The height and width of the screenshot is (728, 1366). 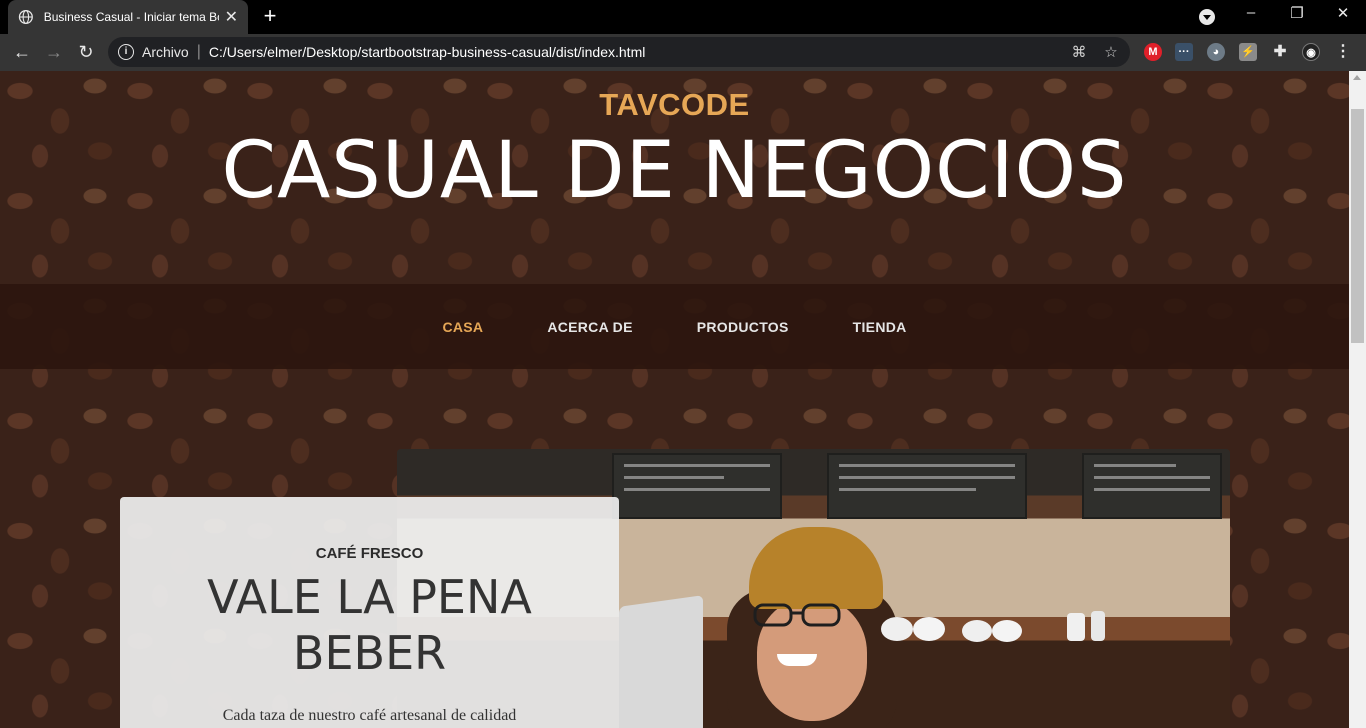 I want to click on person-smile, so click(x=797, y=660).